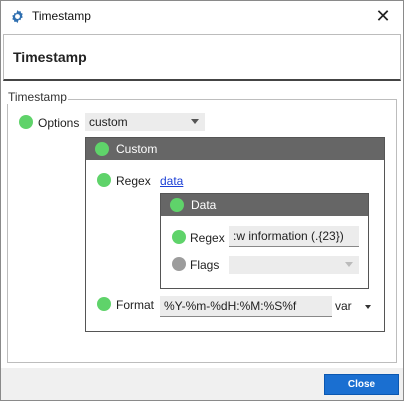 The height and width of the screenshot is (401, 404). Describe the element at coordinates (145, 122) in the screenshot. I see `options-select: custom` at that location.